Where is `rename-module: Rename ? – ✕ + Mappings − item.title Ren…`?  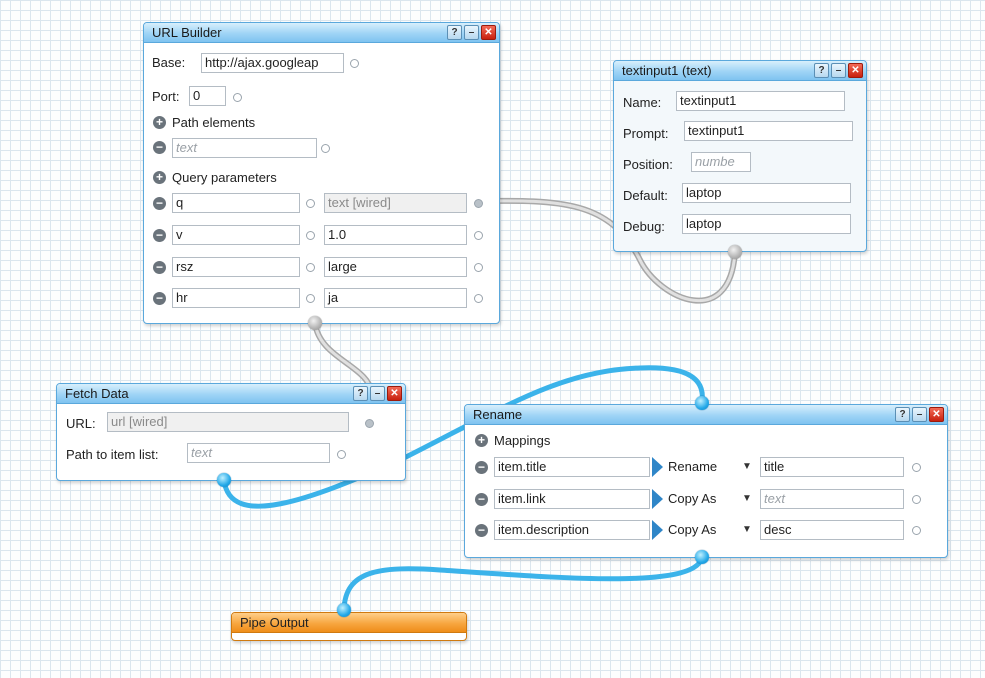
rename-module: Rename ? – ✕ + Mappings − item.title Ren… is located at coordinates (706, 481).